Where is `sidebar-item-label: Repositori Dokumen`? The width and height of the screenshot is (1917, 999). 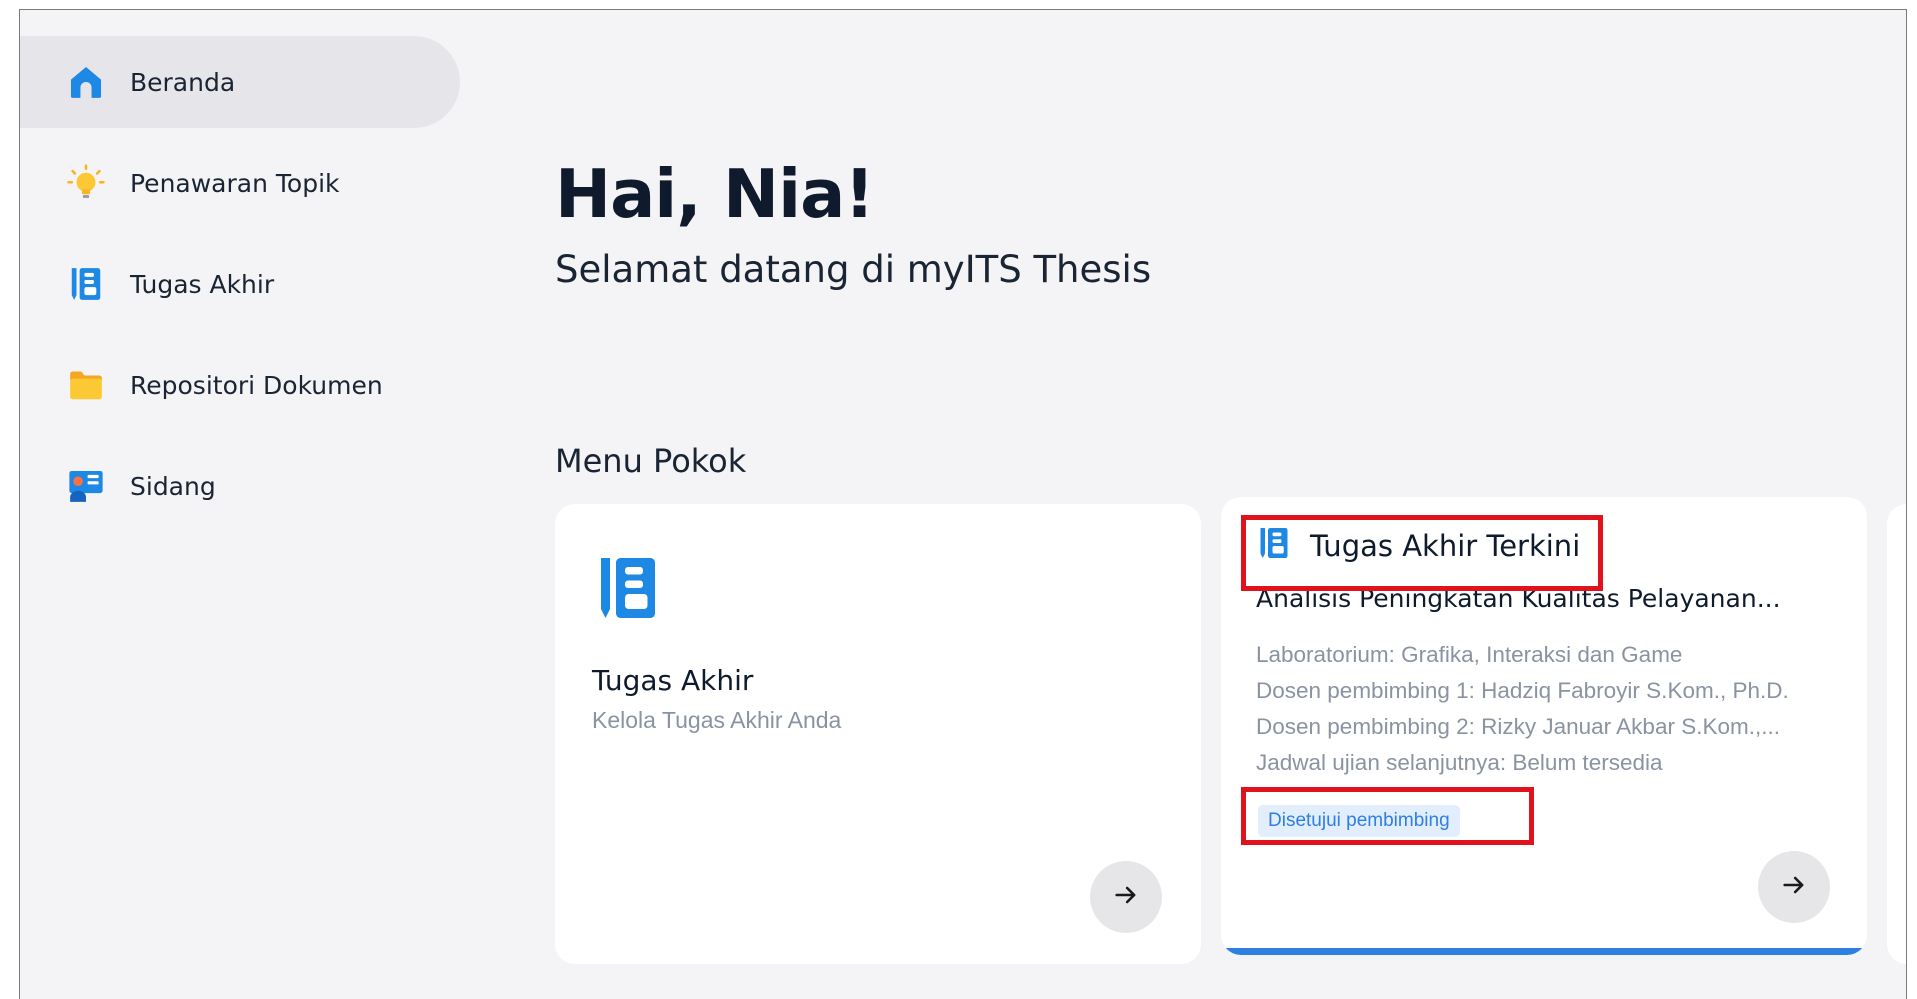
sidebar-item-label: Repositori Dokumen is located at coordinates (256, 385).